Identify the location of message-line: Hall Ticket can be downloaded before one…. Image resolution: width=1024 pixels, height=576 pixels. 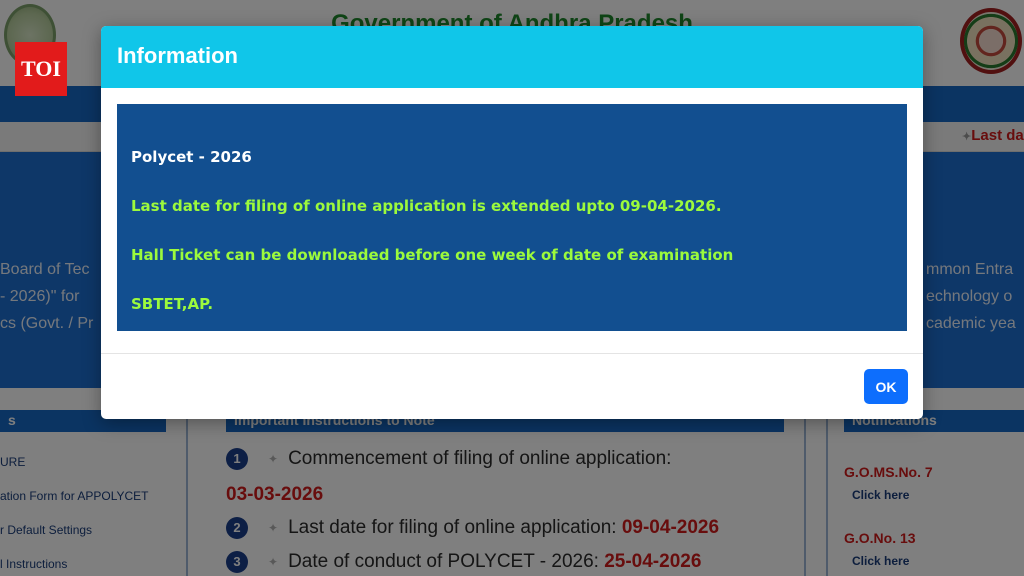
(432, 255).